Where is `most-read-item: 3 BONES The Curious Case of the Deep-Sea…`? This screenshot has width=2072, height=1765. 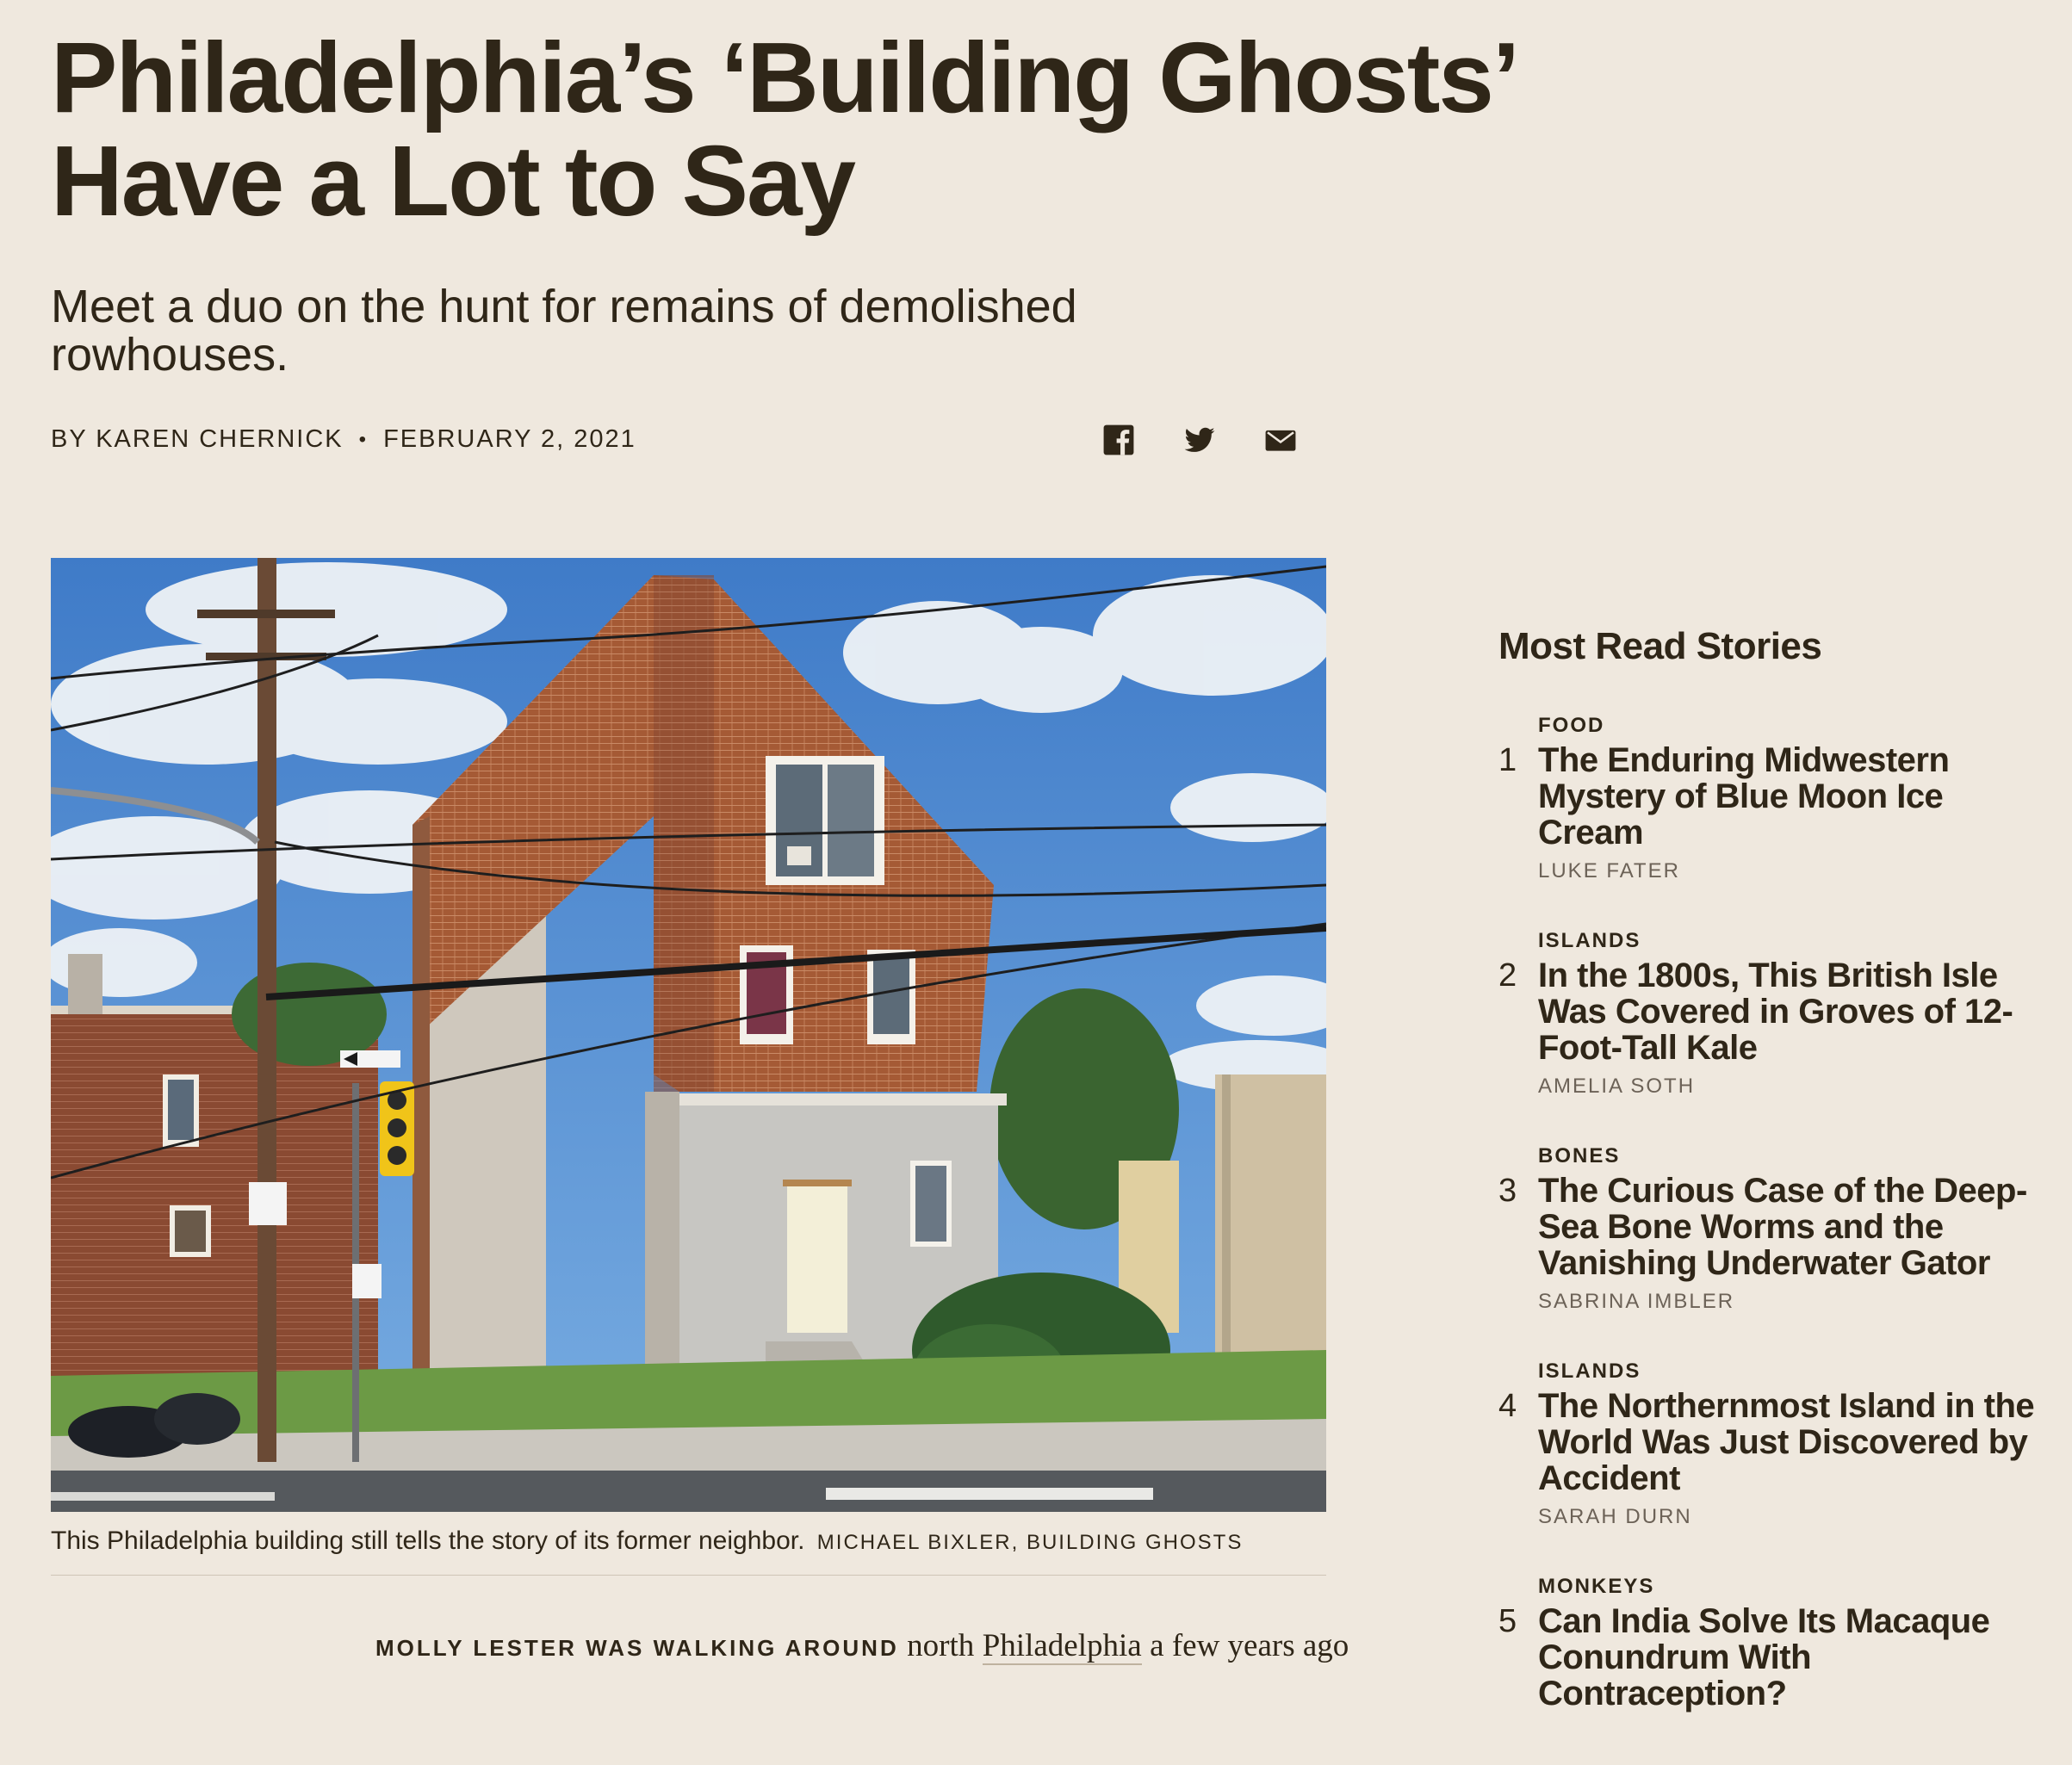 most-read-item: 3 BONES The Curious Case of the Deep-Sea… is located at coordinates (1774, 1228).